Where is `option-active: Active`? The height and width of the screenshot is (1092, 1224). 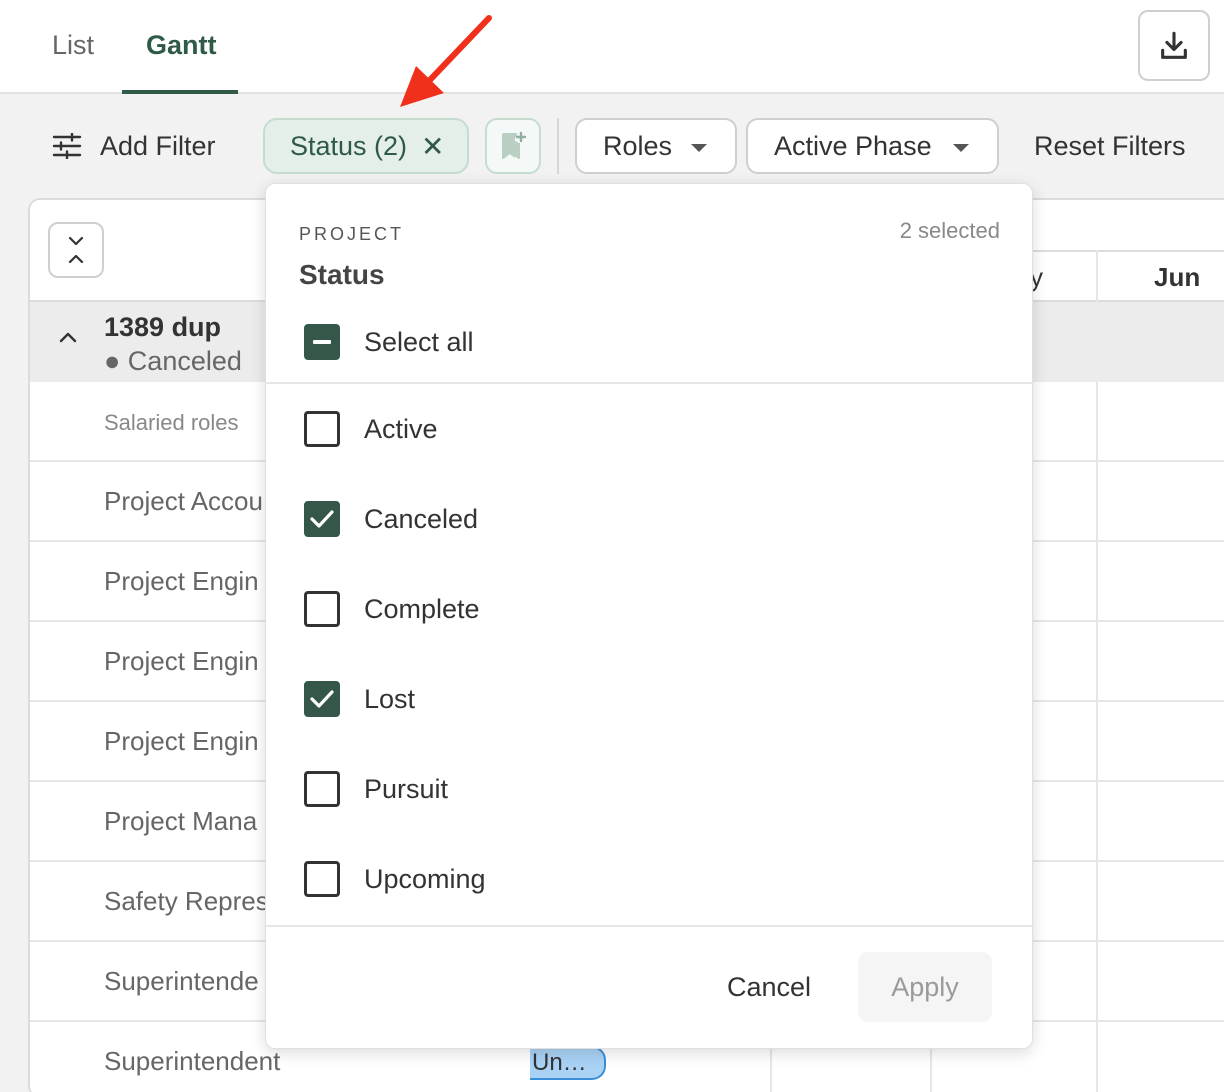 option-active: Active is located at coordinates (371, 429).